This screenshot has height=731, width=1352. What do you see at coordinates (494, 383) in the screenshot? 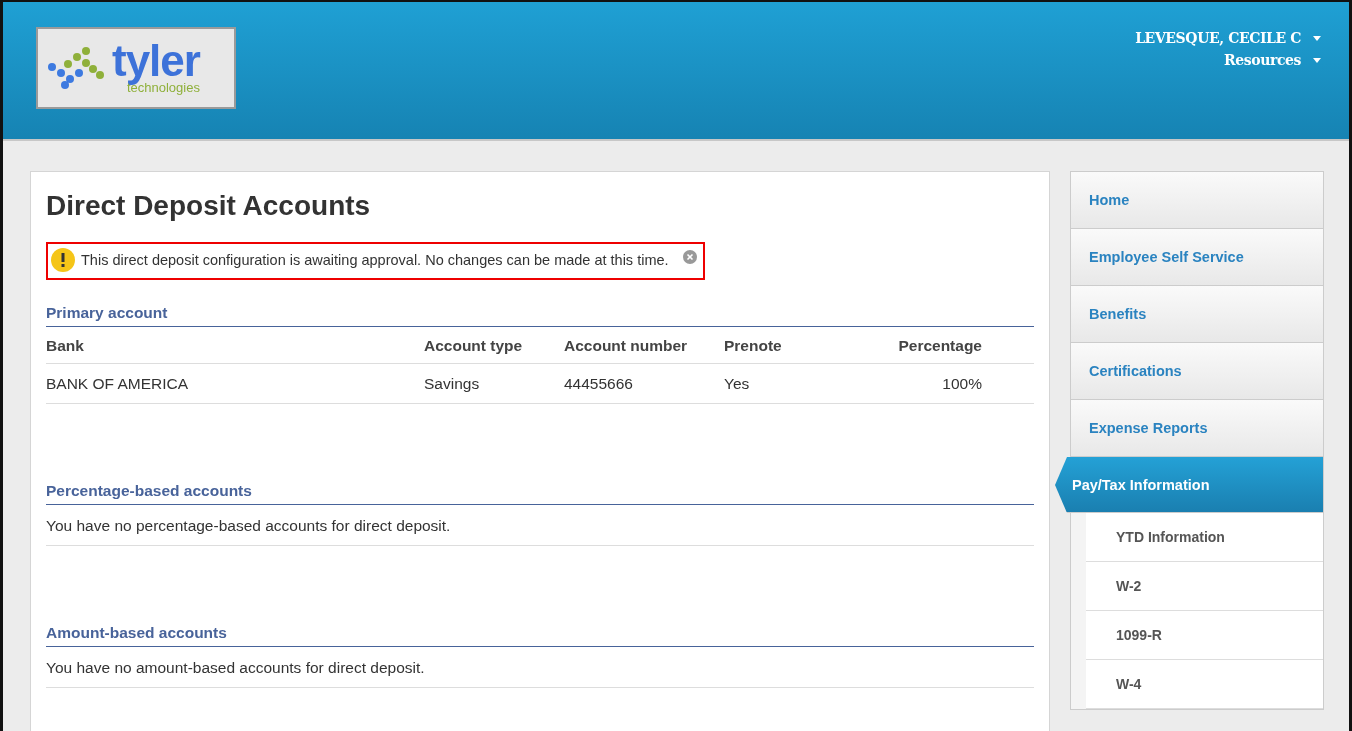
I see `table-cell: Savings` at bounding box center [494, 383].